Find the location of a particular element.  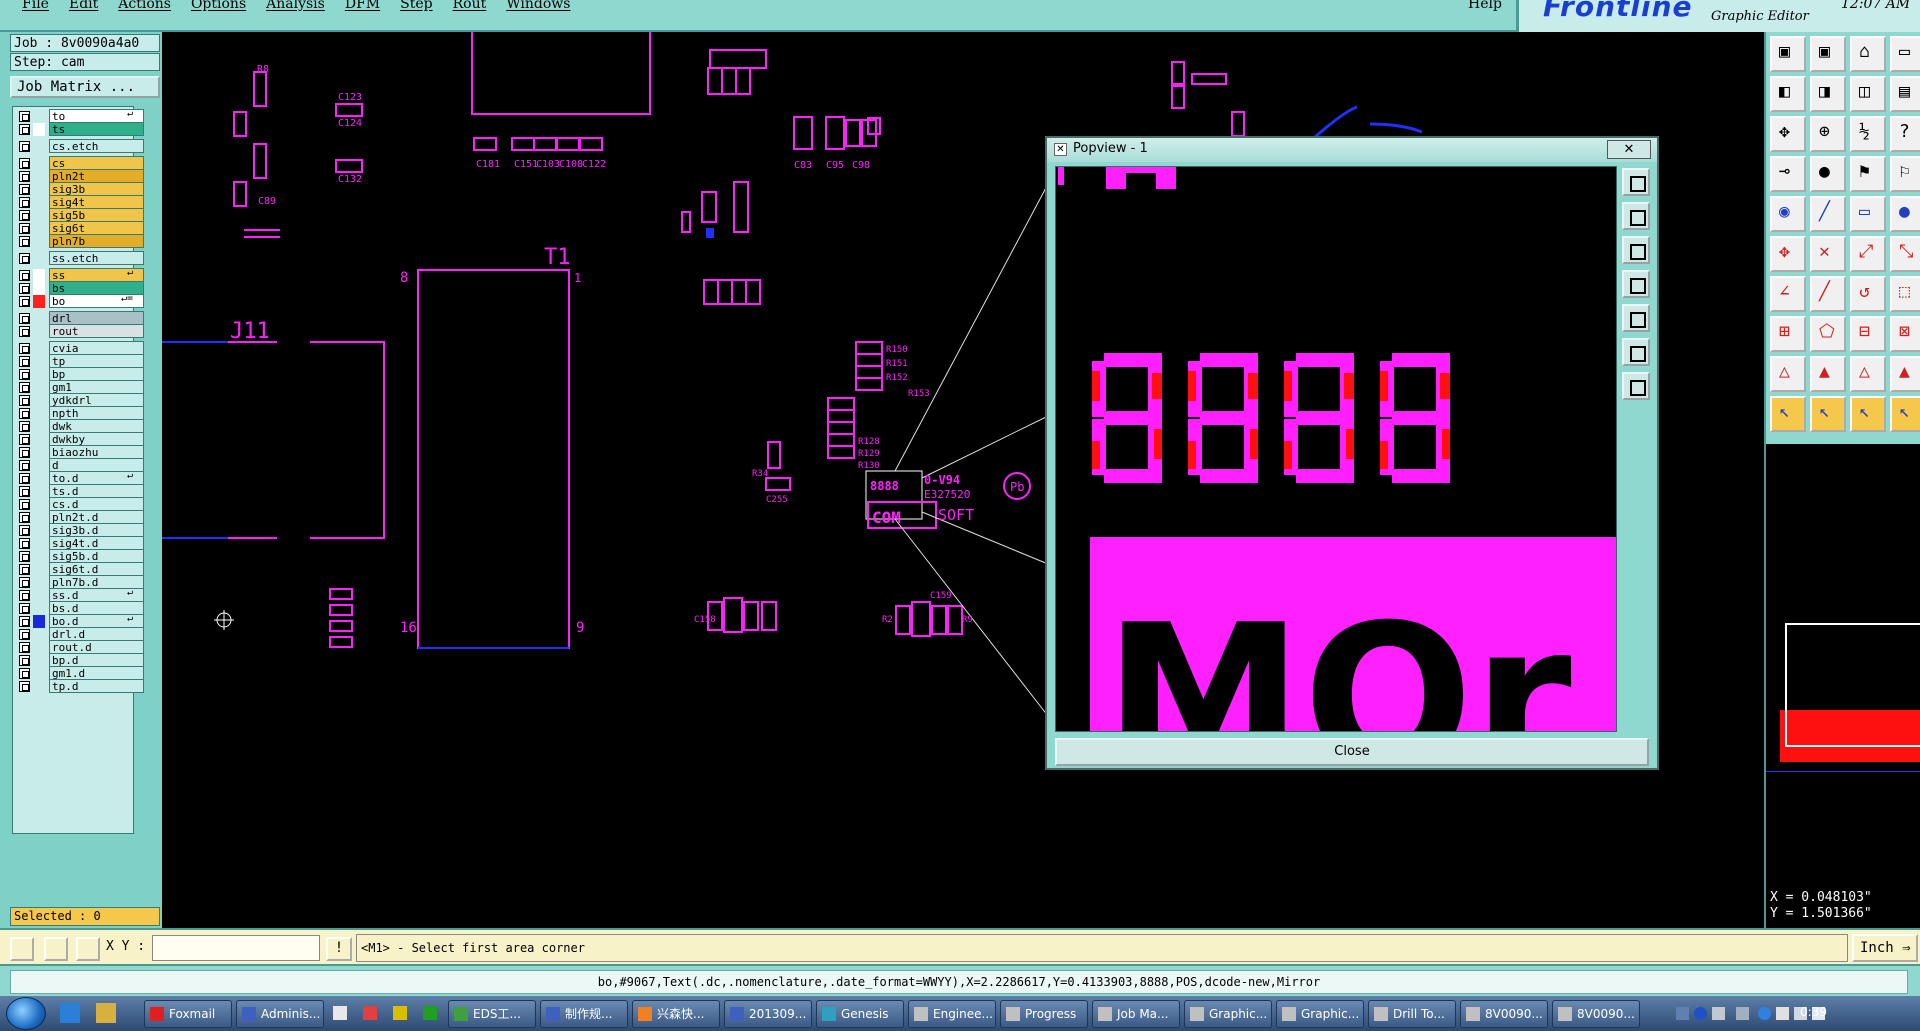

layer-row-pln7b: pln7b is located at coordinates (78, 241).